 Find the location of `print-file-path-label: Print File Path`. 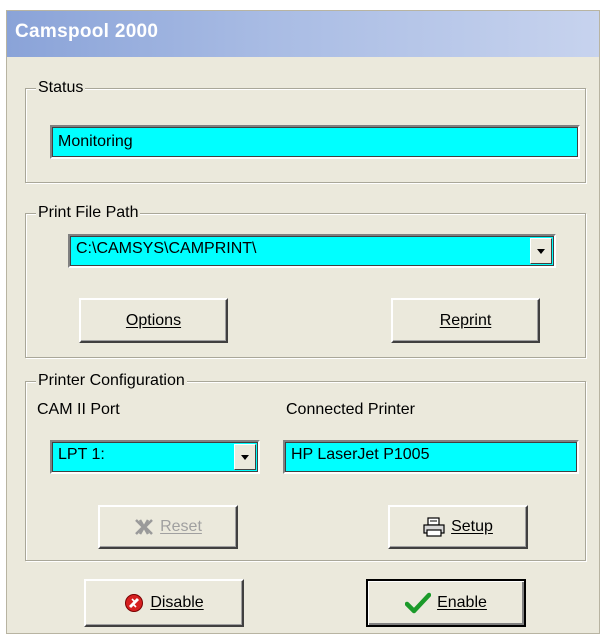

print-file-path-label: Print File Path is located at coordinates (88, 213).